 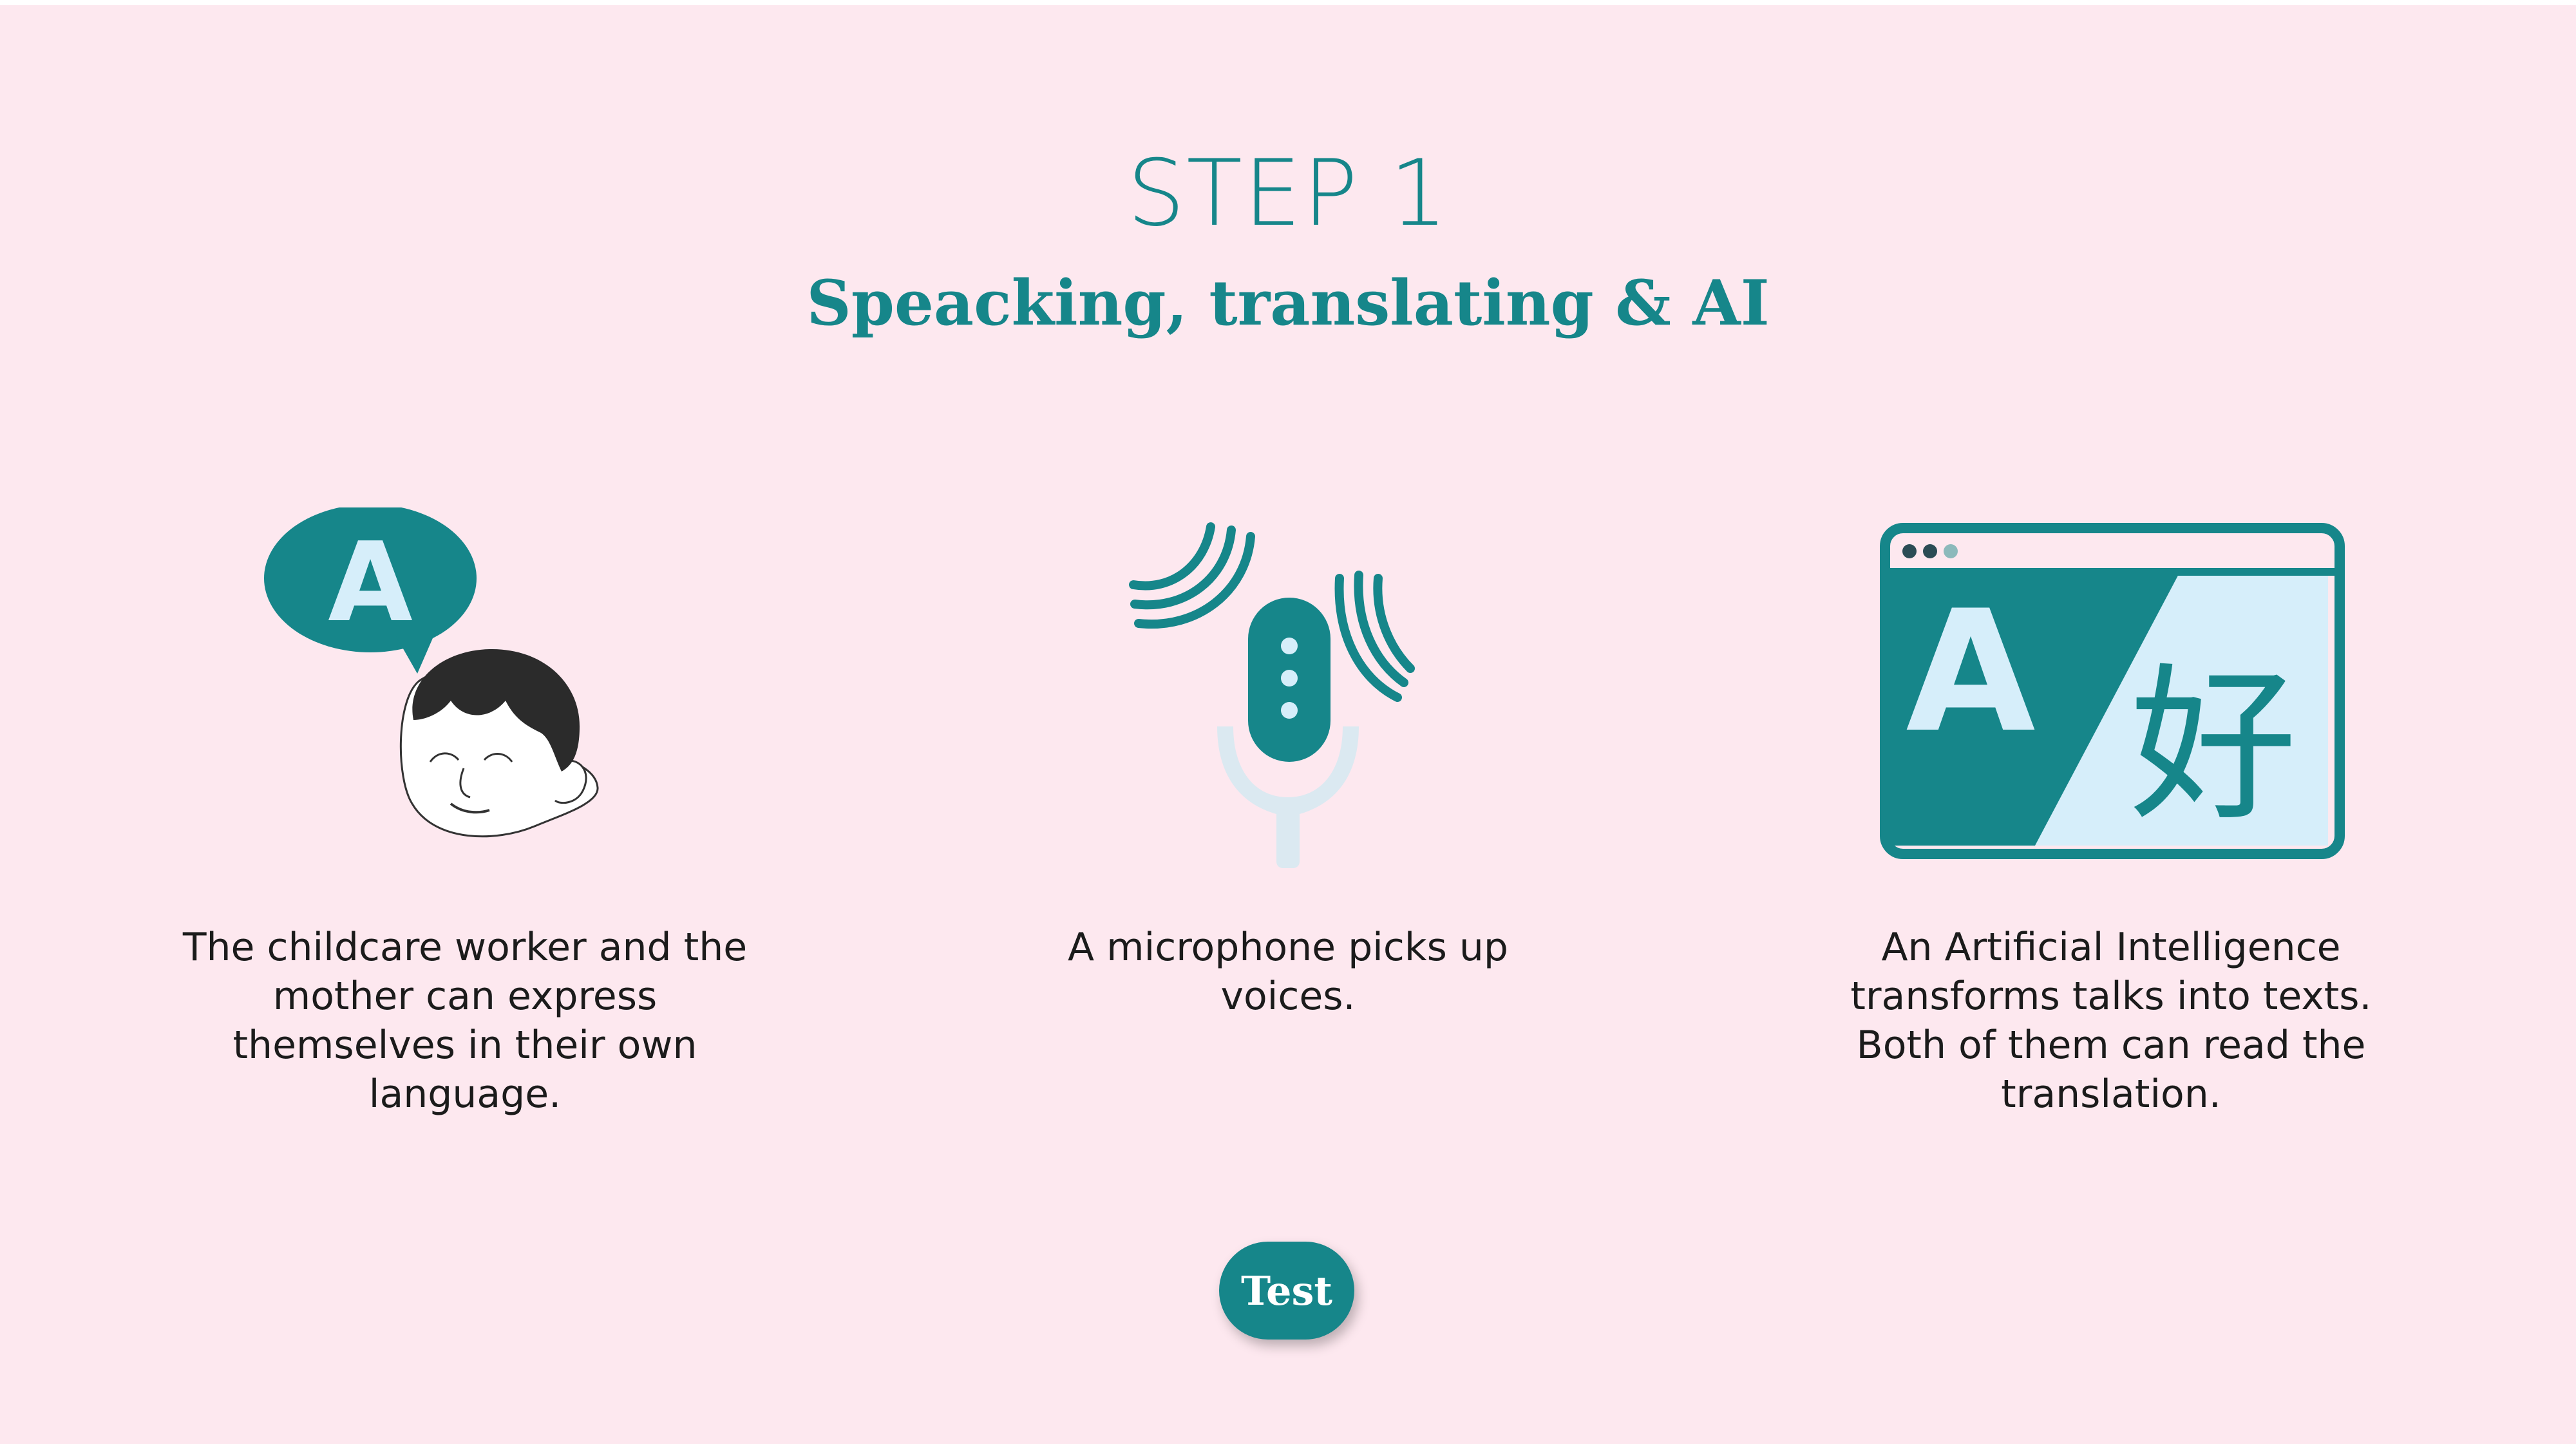 I want to click on sound-waves-left-icon, so click(x=1192, y=575).